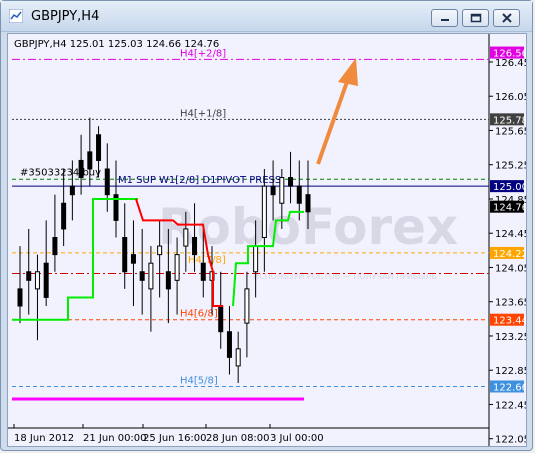 The height and width of the screenshot is (453, 535). I want to click on level-label-3: M1 SUP W1[2/8] D1PIVOT PRESS, so click(199, 180).